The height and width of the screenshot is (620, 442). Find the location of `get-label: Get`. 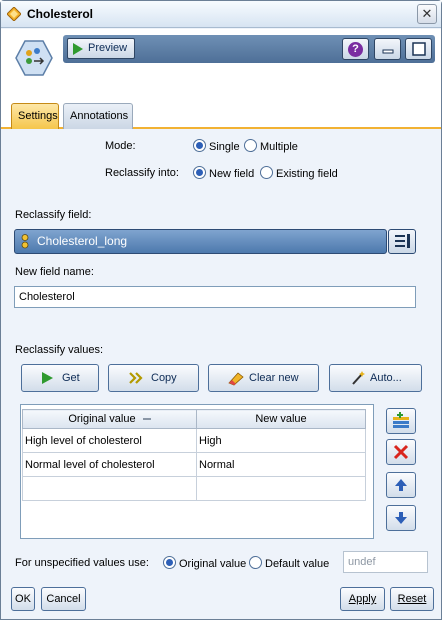

get-label: Get is located at coordinates (71, 378).